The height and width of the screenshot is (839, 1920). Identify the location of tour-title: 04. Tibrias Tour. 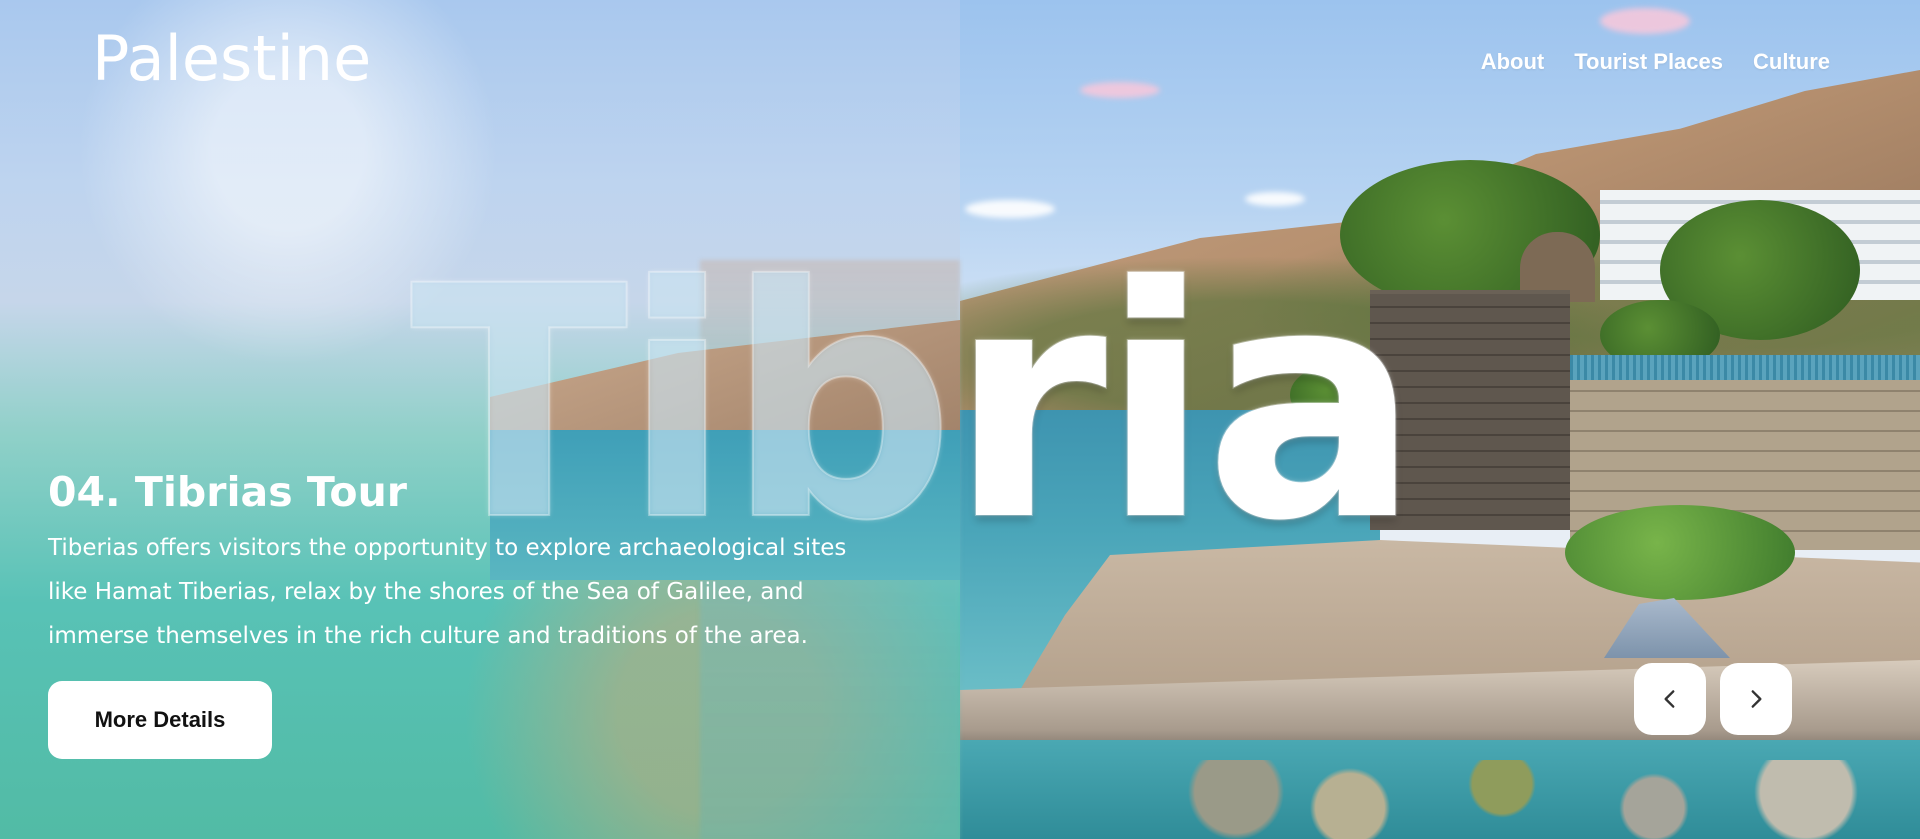
(227, 492).